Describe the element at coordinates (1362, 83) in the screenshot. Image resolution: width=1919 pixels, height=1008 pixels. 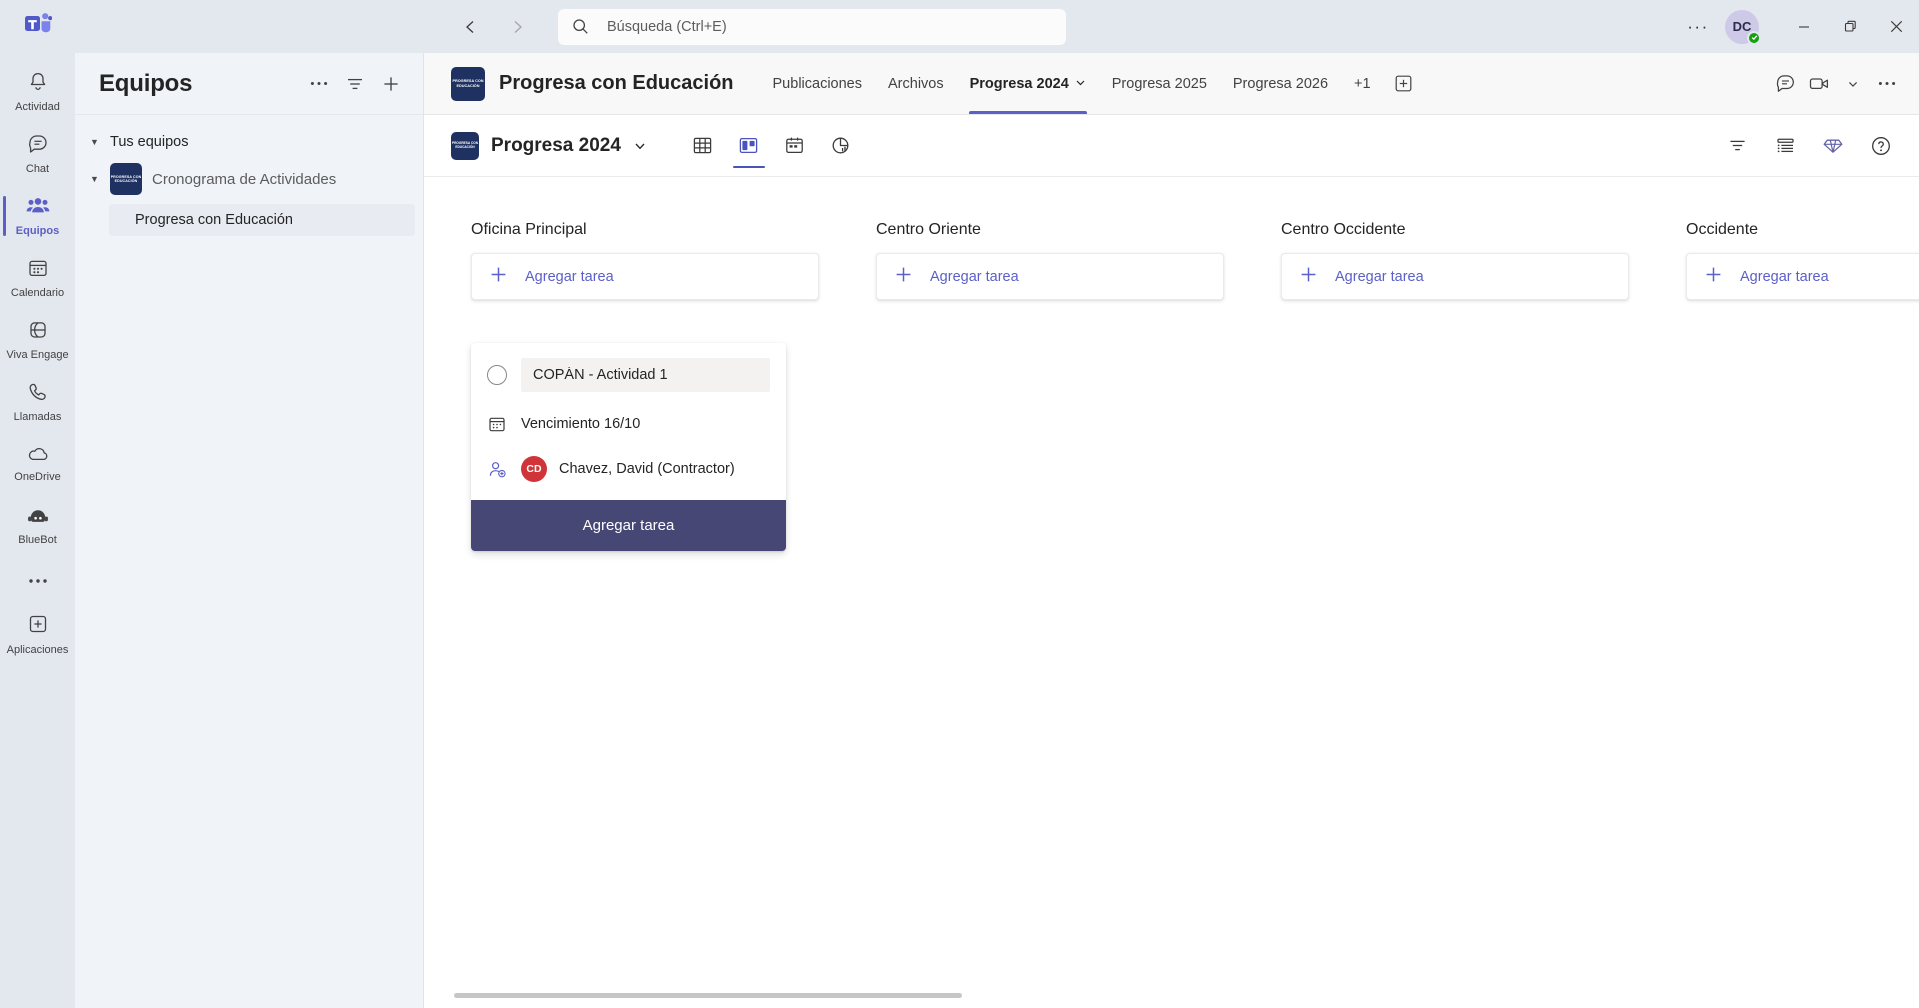
I see `tab-overflow-count: +1` at that location.